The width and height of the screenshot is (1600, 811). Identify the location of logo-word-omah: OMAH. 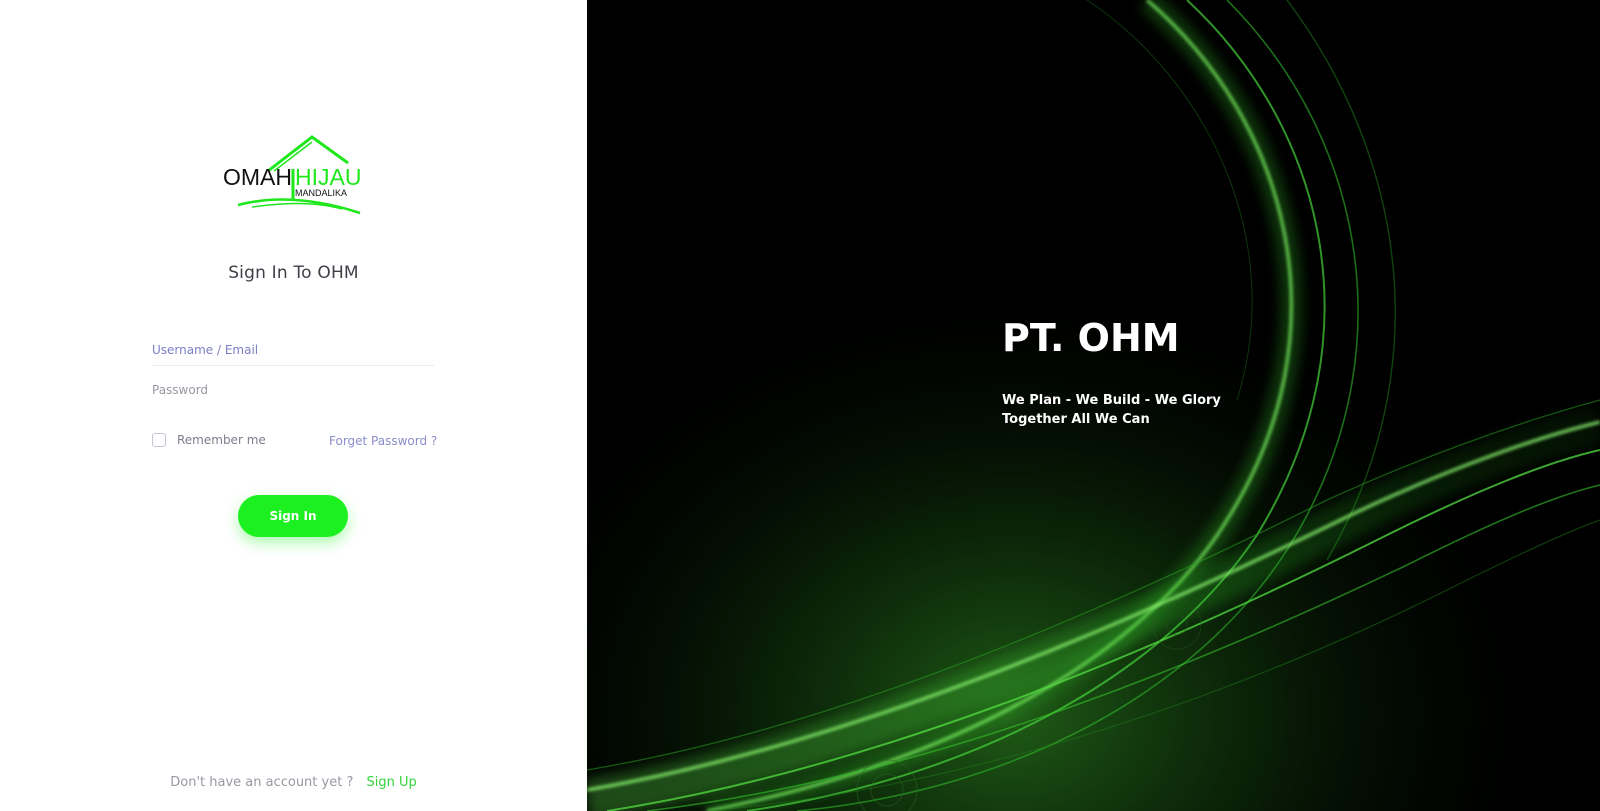
(257, 177).